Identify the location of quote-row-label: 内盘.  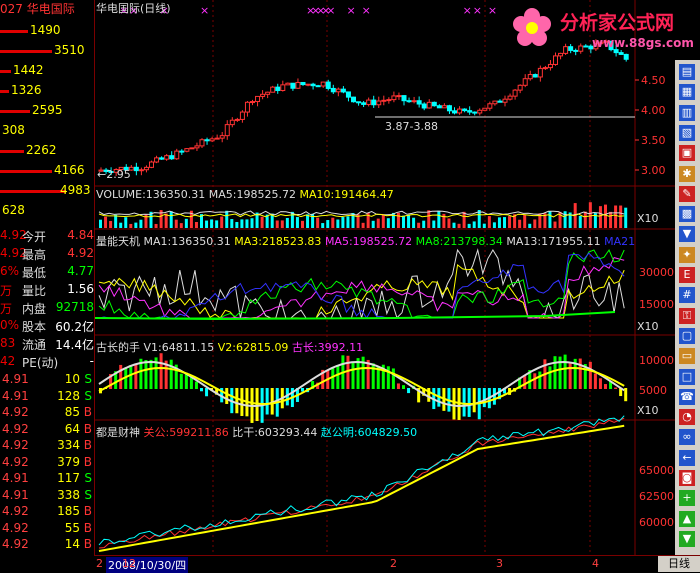
(34, 309).